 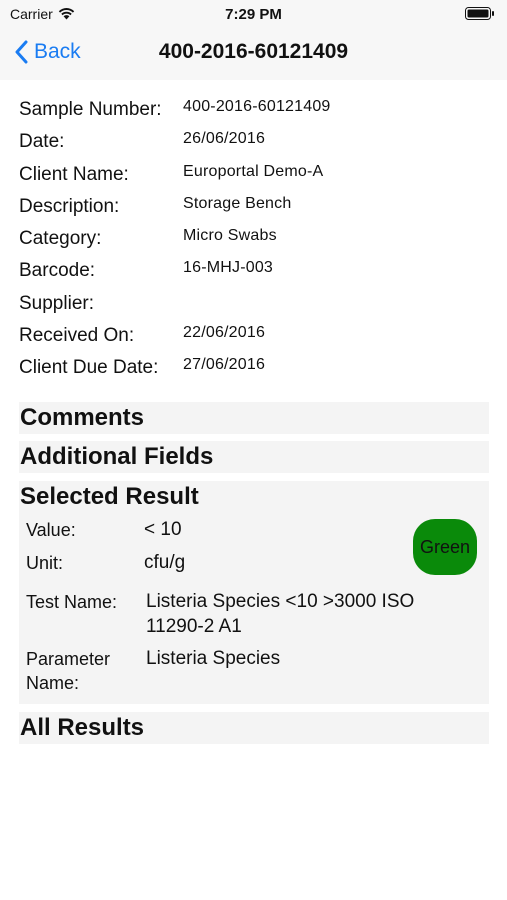 What do you see at coordinates (224, 139) in the screenshot?
I see `detail-value: 26/06/2016` at bounding box center [224, 139].